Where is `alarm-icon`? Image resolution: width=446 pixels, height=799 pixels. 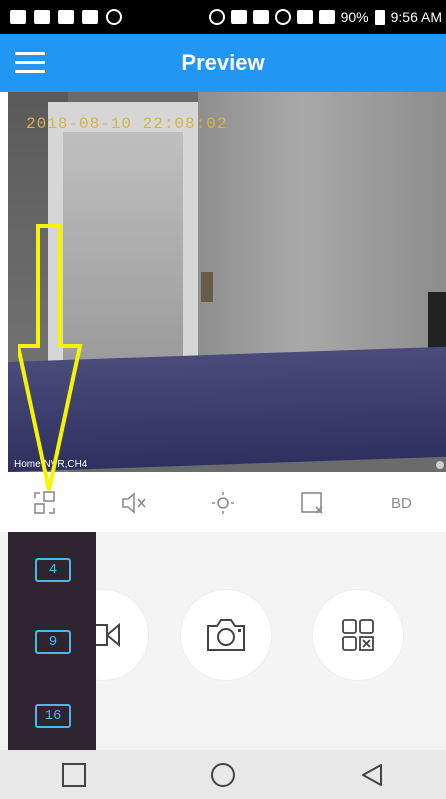
alarm-icon is located at coordinates (282, 17).